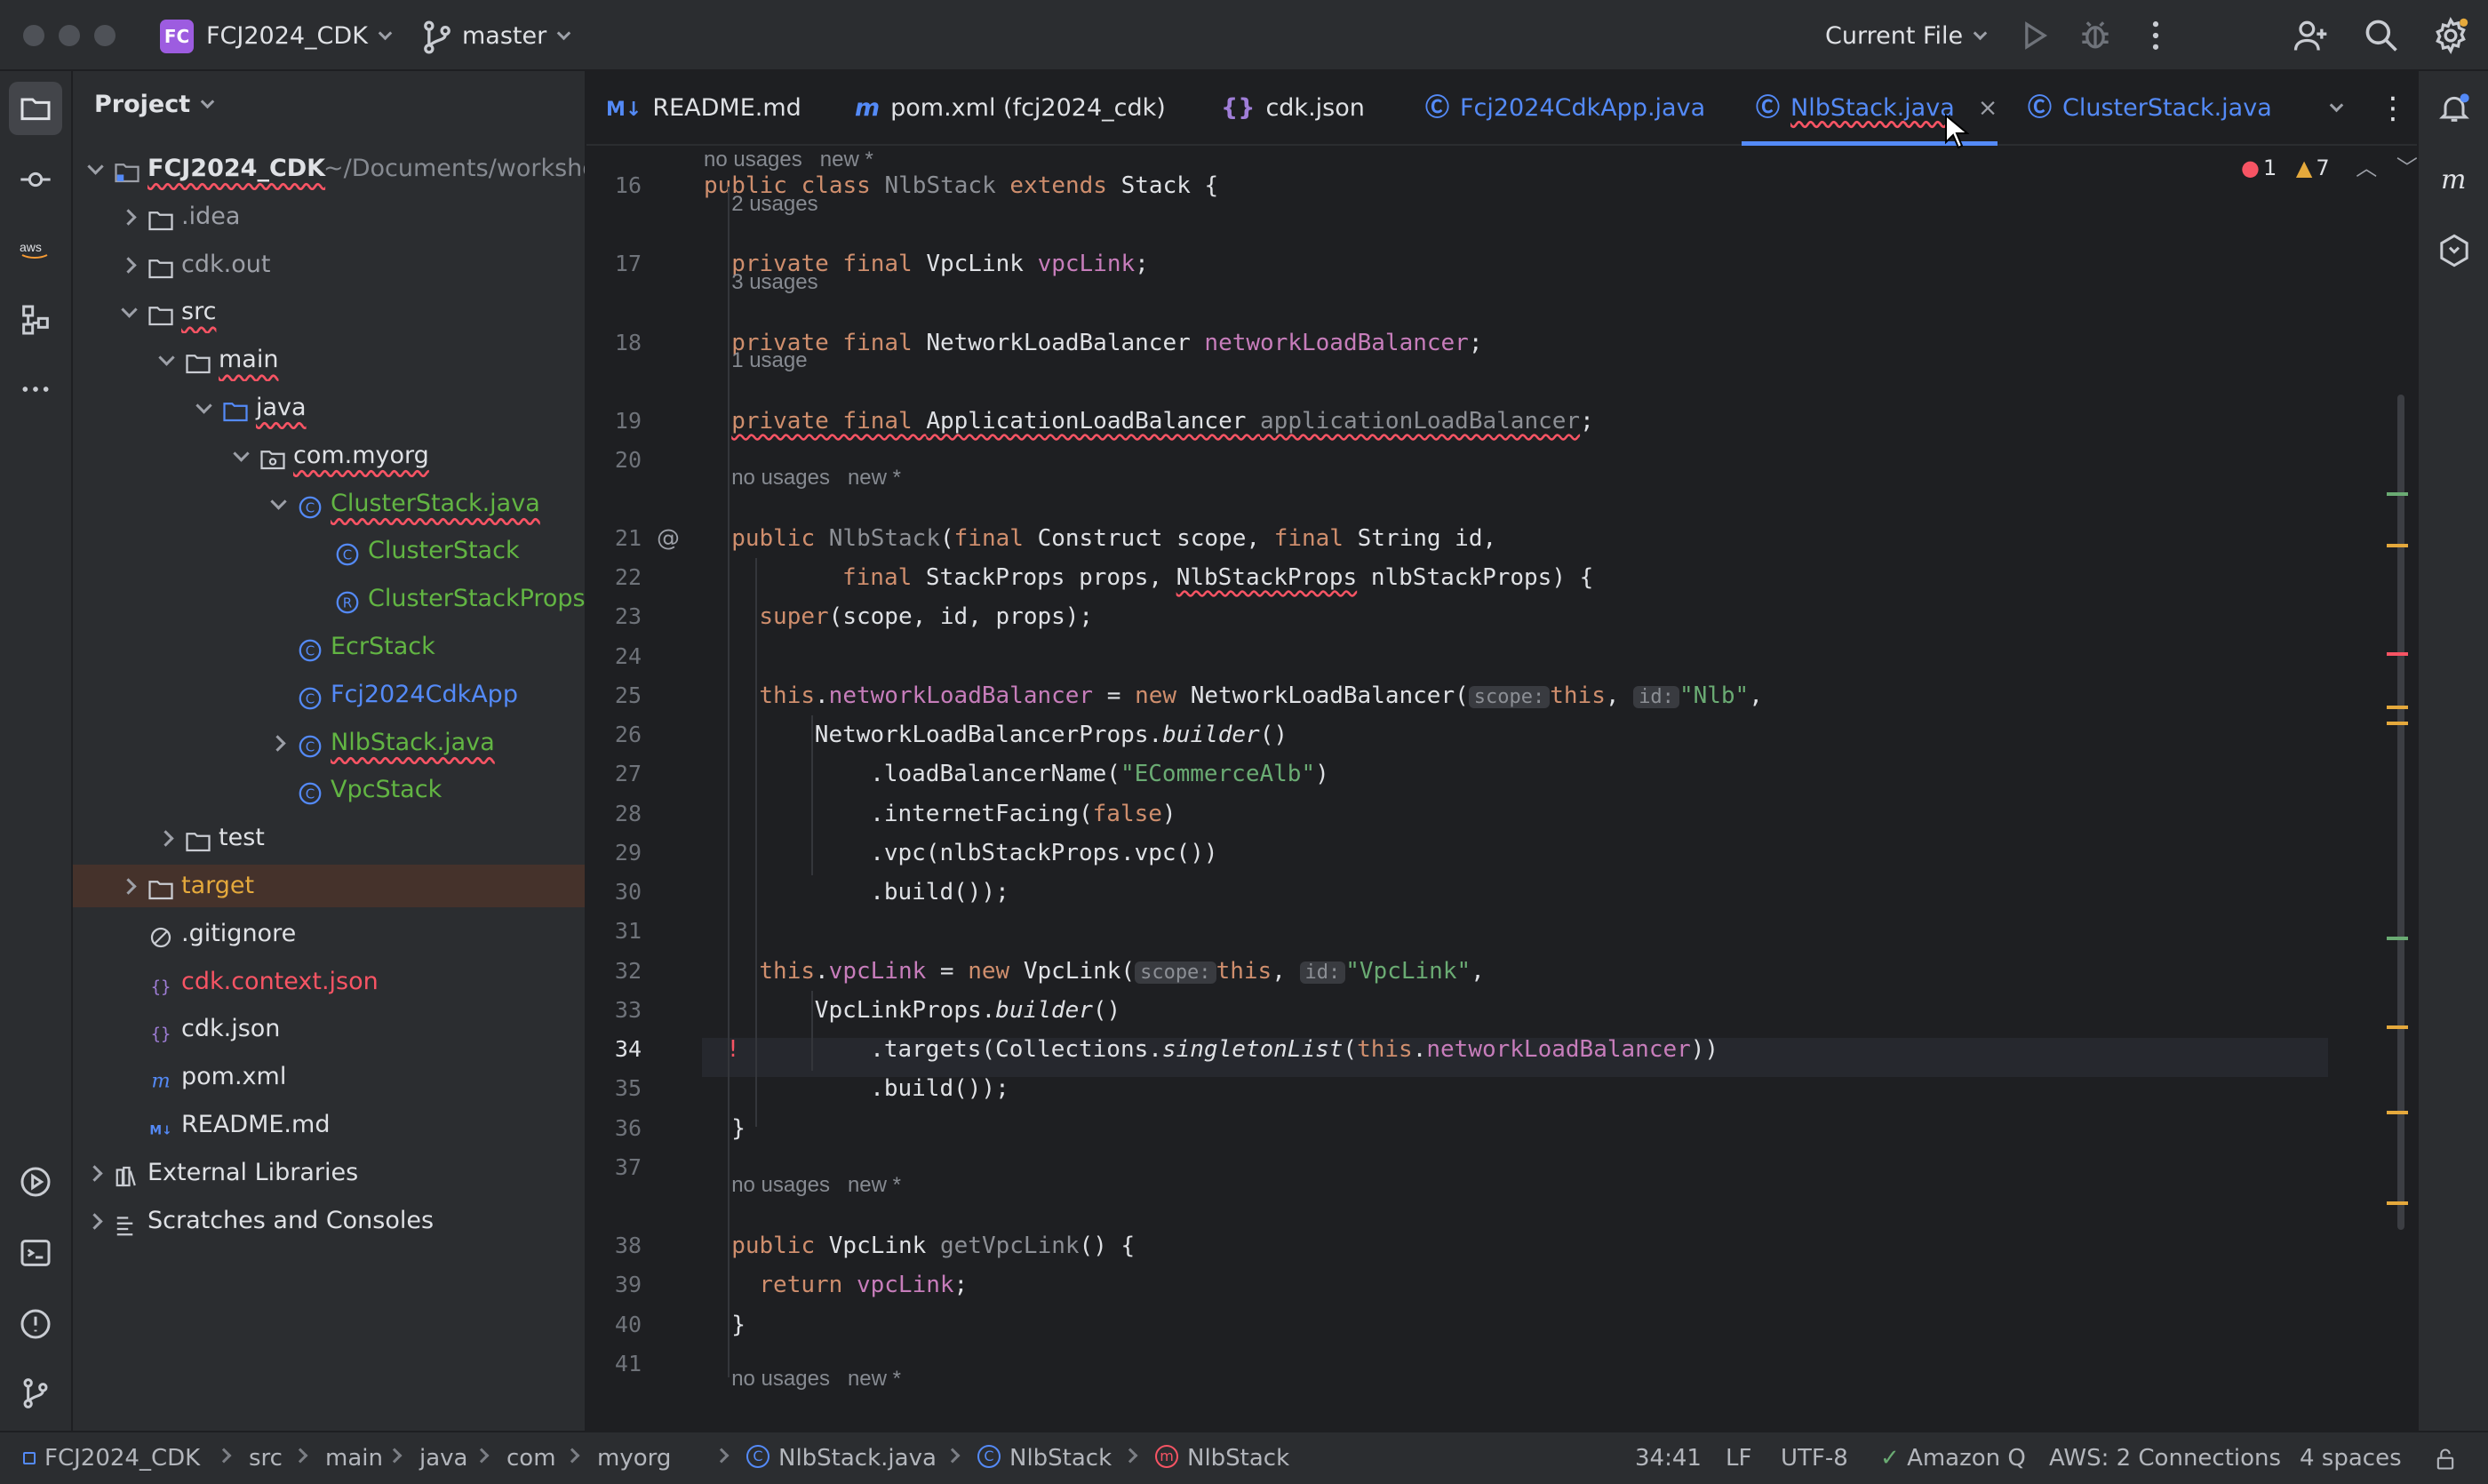 The image size is (2488, 1484). Describe the element at coordinates (2400, 813) in the screenshot. I see `scroll-thumb` at that location.